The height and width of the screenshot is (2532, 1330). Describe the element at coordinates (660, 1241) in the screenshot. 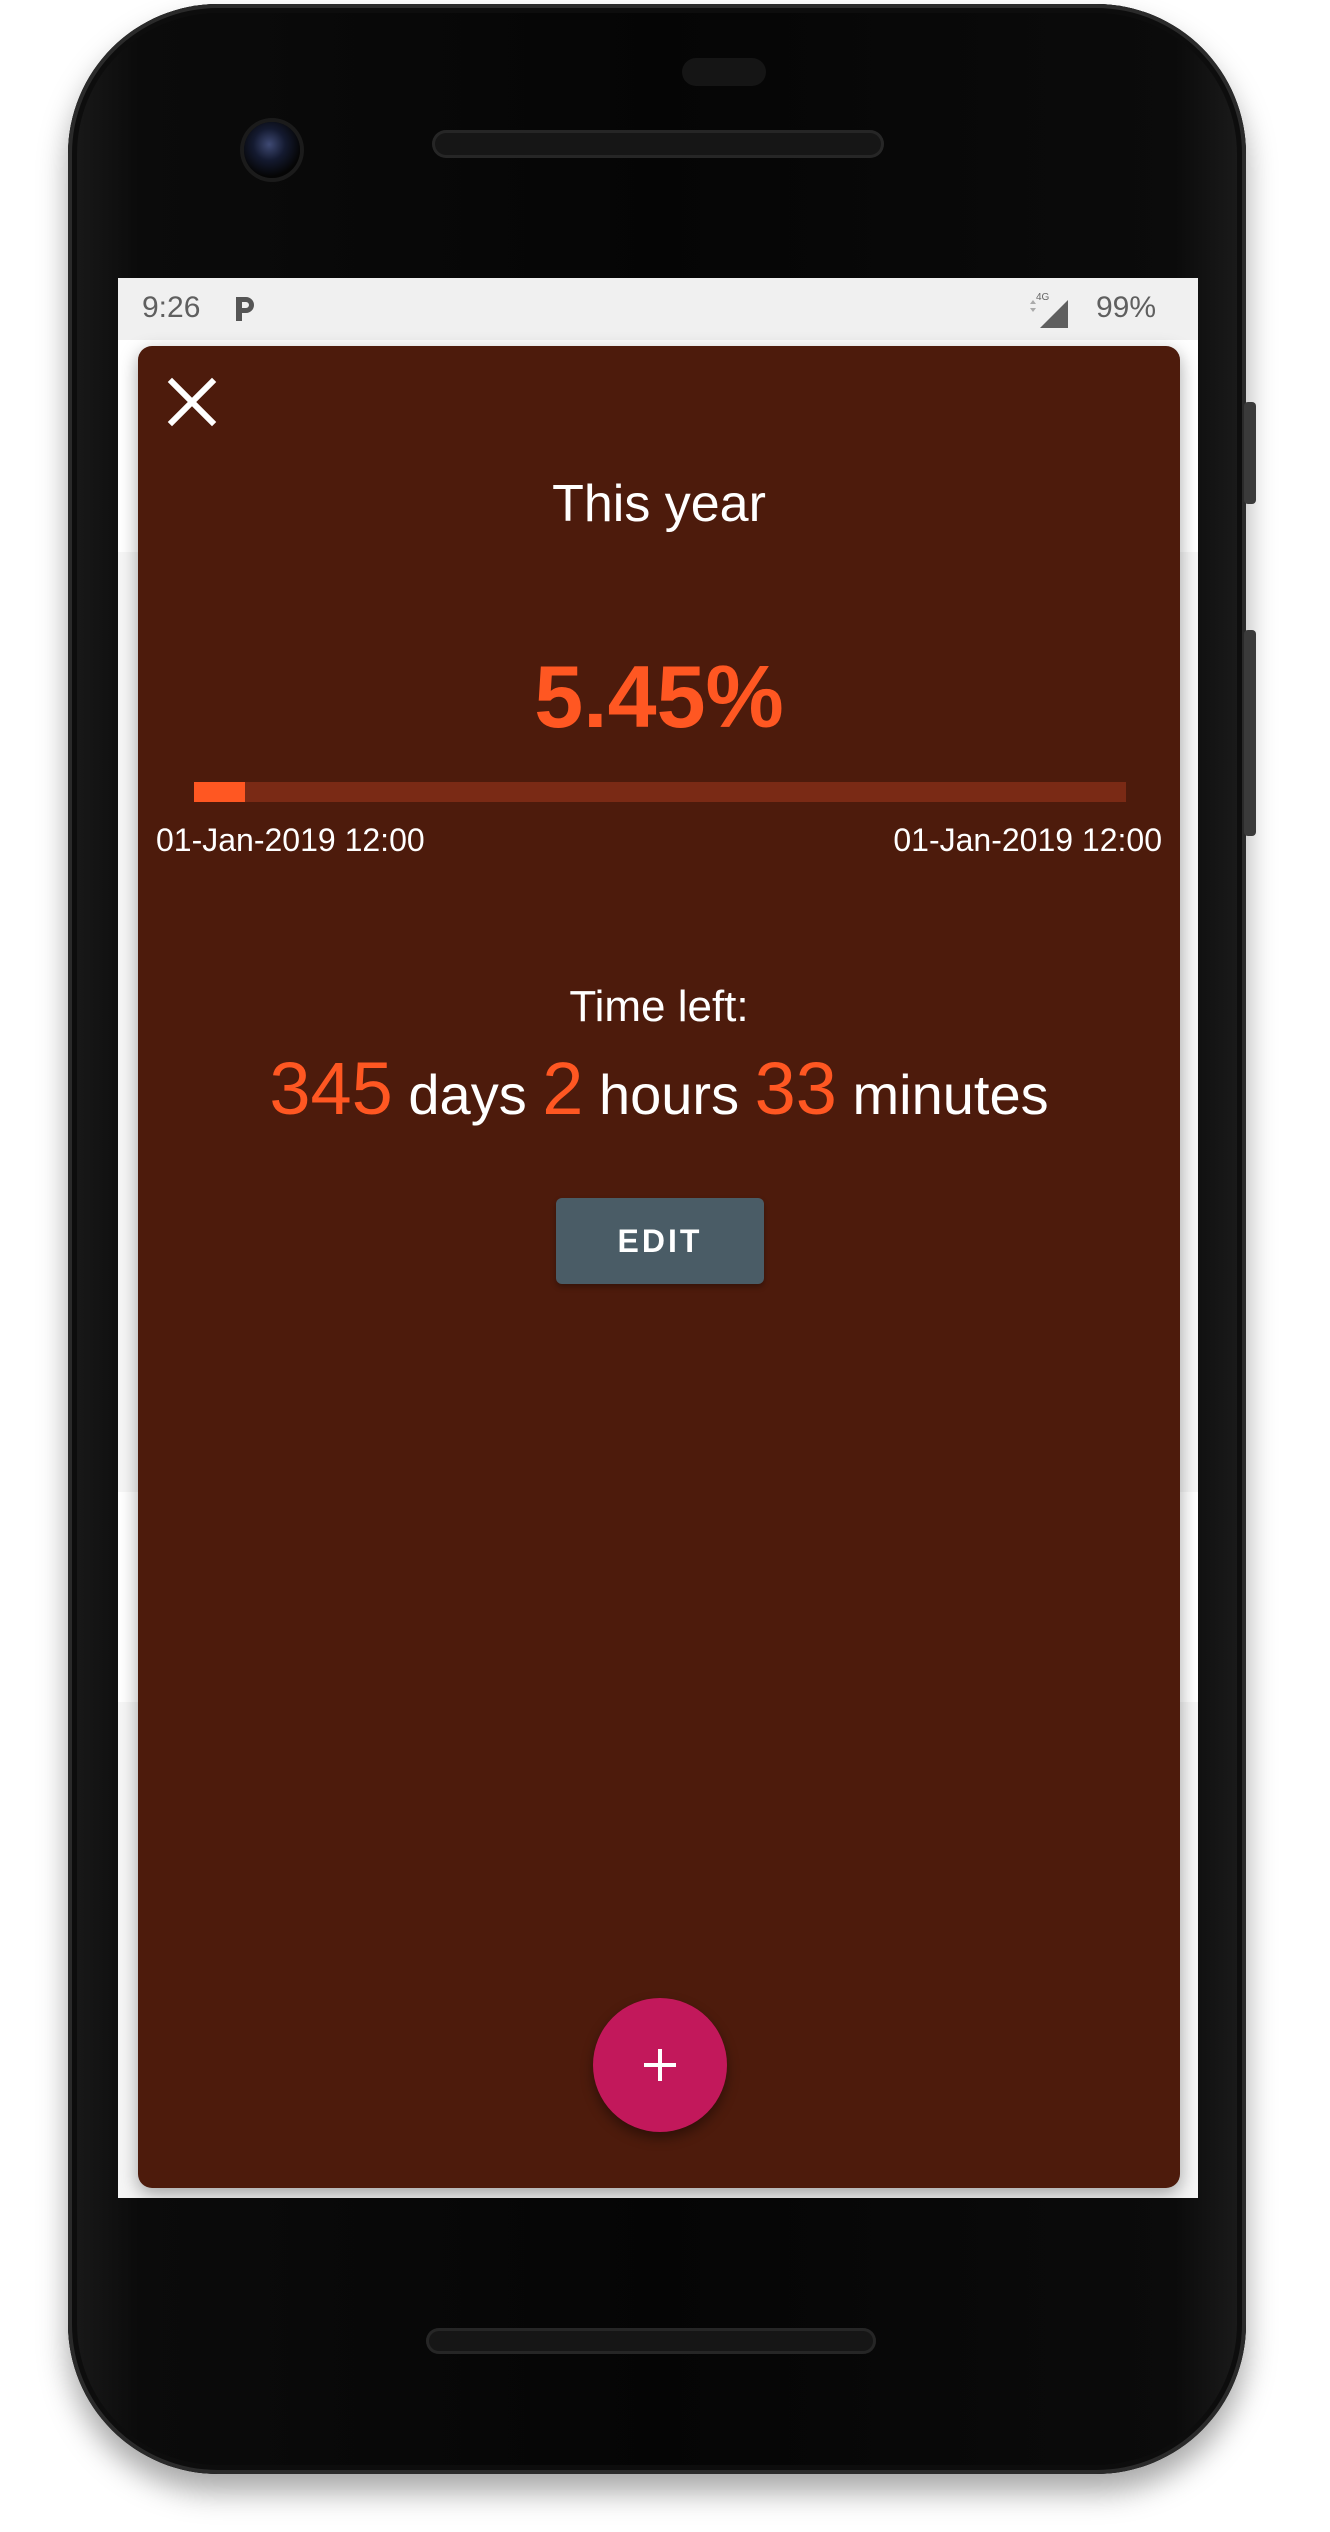

I see `edit-button: EDIT` at that location.